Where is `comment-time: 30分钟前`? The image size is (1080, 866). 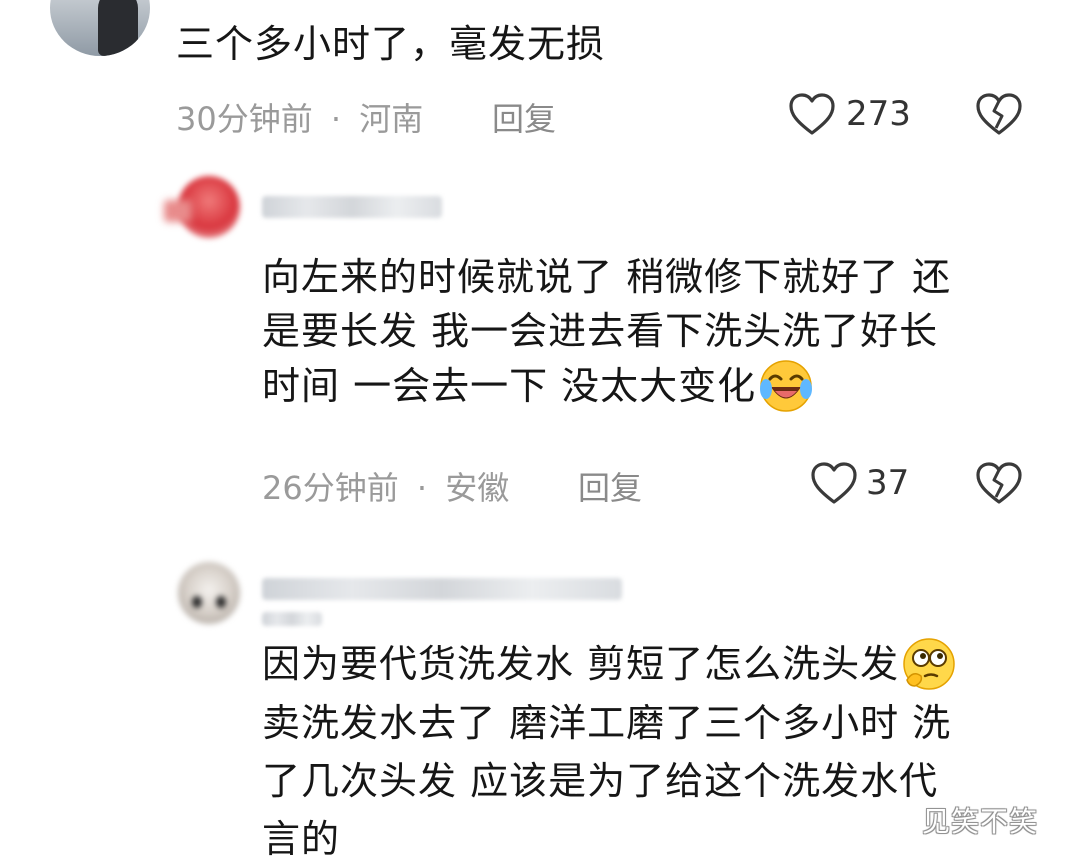 comment-time: 30分钟前 is located at coordinates (244, 119).